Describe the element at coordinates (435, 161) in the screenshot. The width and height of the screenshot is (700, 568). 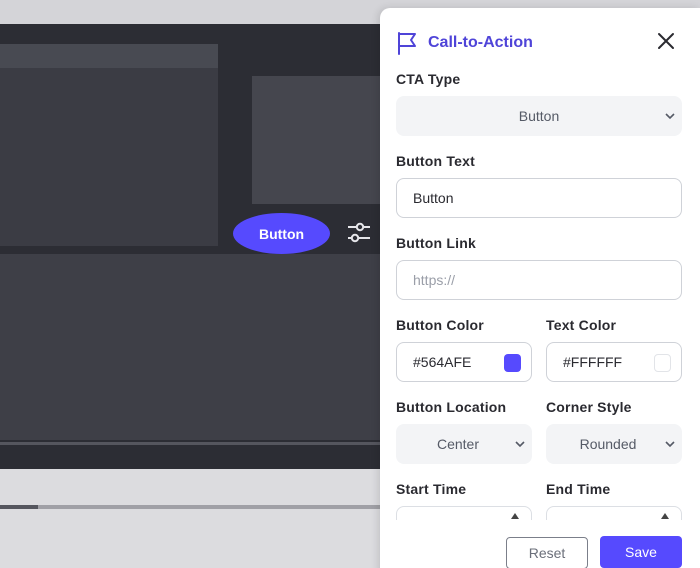
I see `button-text-label: Button Text` at that location.